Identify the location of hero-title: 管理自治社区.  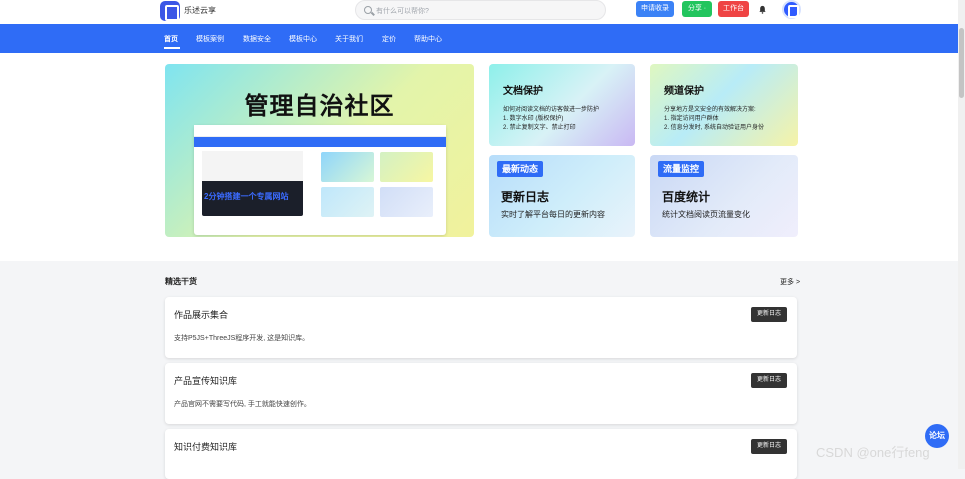
(319, 106).